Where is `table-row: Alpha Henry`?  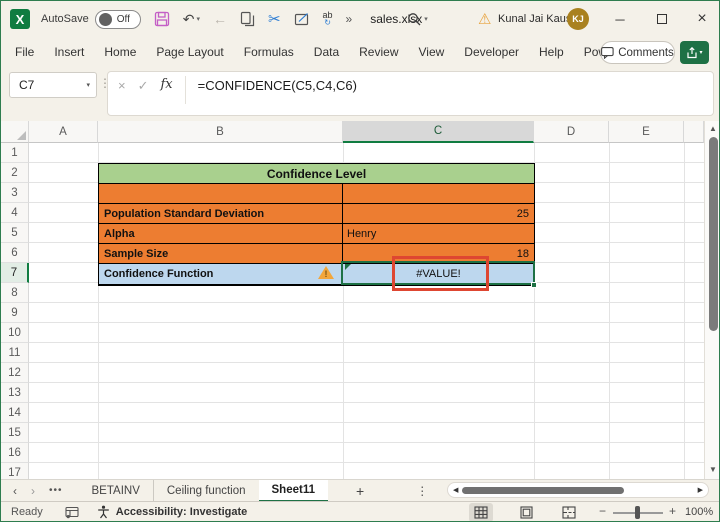 table-row: Alpha Henry is located at coordinates (316, 234).